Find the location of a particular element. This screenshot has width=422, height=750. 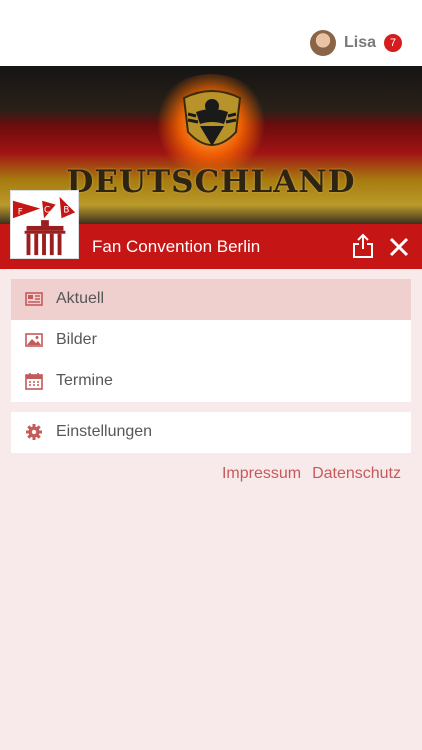

top-bar: Lisa 7 is located at coordinates (211, 33).